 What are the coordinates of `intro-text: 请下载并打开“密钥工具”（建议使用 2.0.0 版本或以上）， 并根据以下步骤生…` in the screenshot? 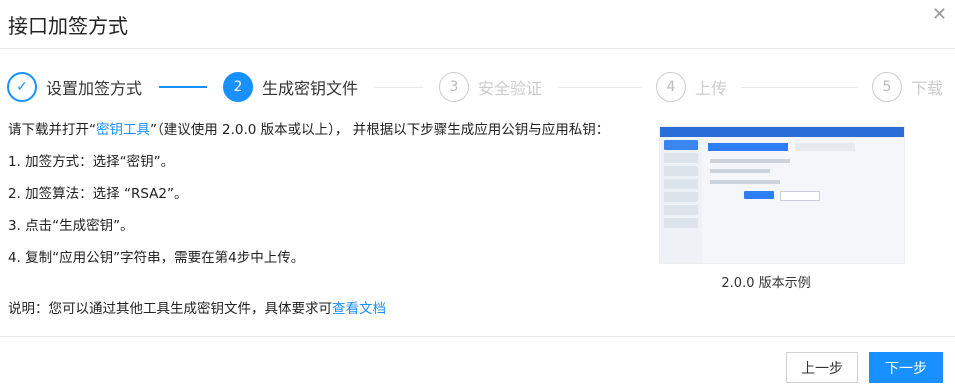 It's located at (308, 128).